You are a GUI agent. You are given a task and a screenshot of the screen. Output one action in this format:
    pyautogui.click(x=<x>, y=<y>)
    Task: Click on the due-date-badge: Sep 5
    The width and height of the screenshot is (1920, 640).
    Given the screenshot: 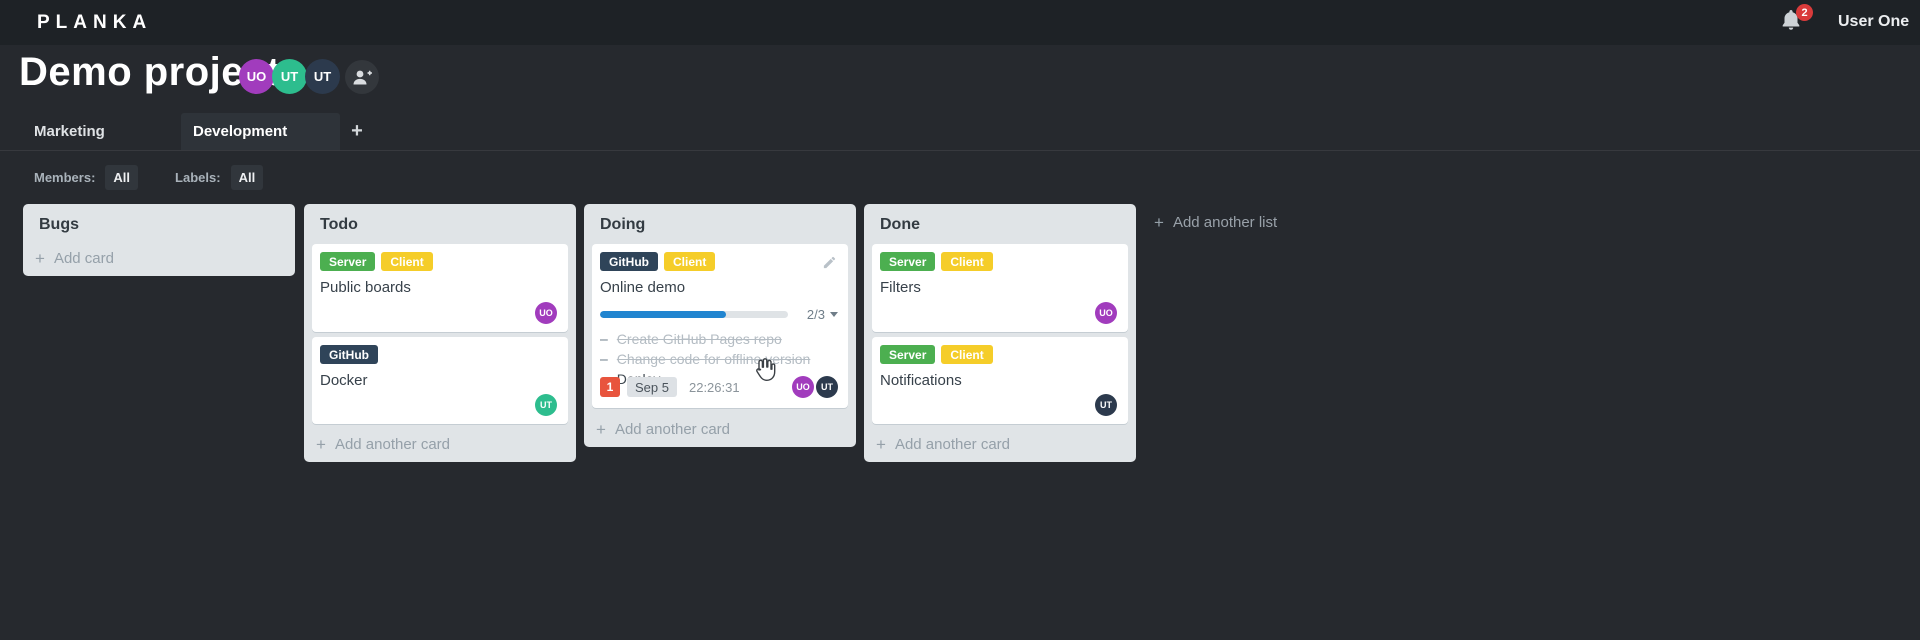 What is the action you would take?
    pyautogui.click(x=652, y=387)
    